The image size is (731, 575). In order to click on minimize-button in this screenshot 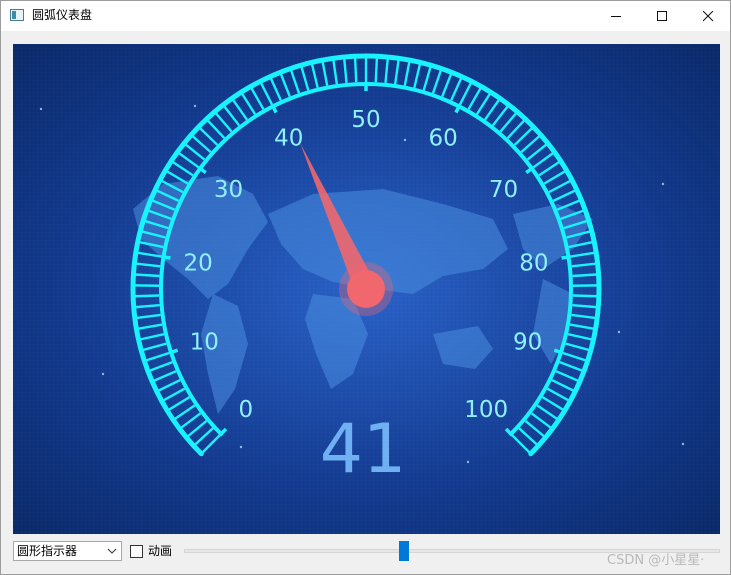, I will do `click(616, 16)`.